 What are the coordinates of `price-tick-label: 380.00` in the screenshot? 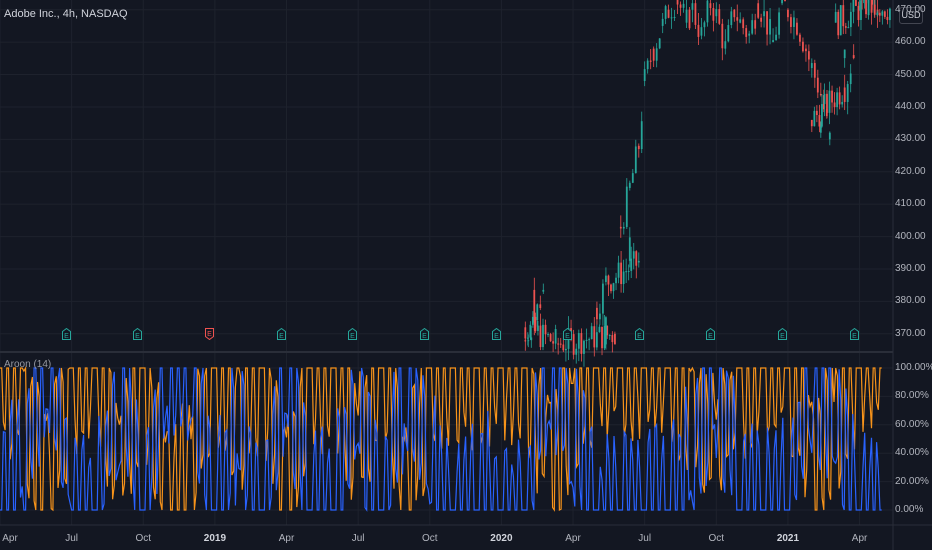 It's located at (910, 301).